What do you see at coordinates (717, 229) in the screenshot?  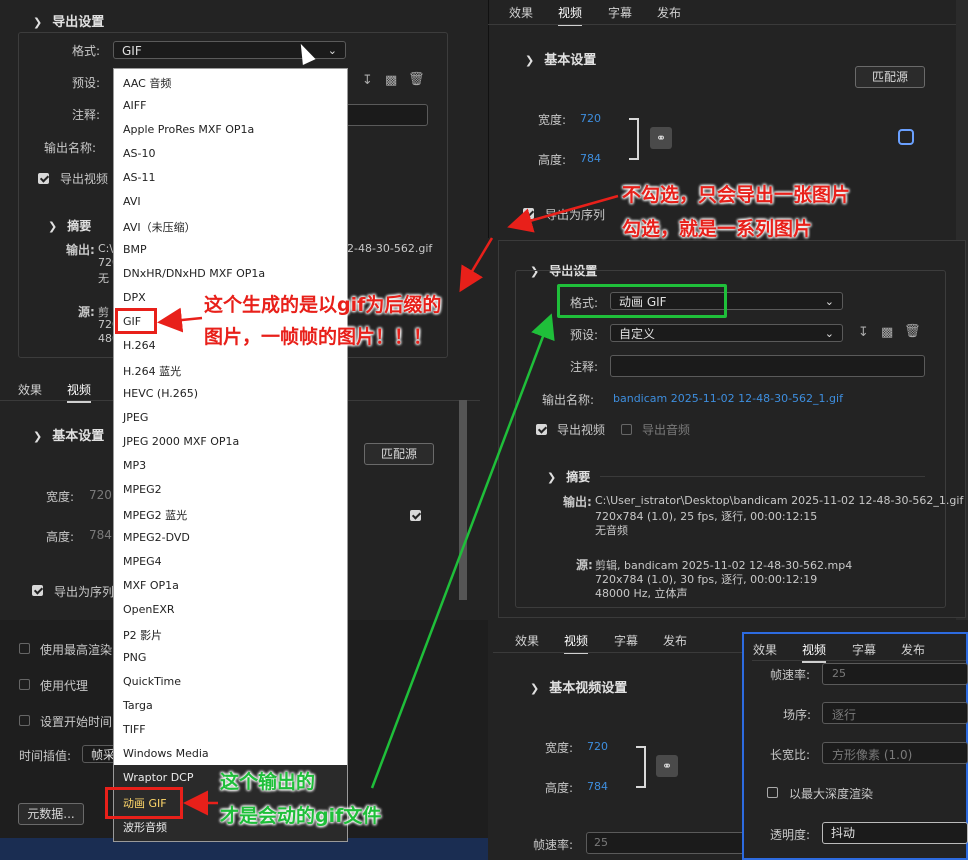 I see `annotation-right-line2: 勾选，就是一系列图片` at bounding box center [717, 229].